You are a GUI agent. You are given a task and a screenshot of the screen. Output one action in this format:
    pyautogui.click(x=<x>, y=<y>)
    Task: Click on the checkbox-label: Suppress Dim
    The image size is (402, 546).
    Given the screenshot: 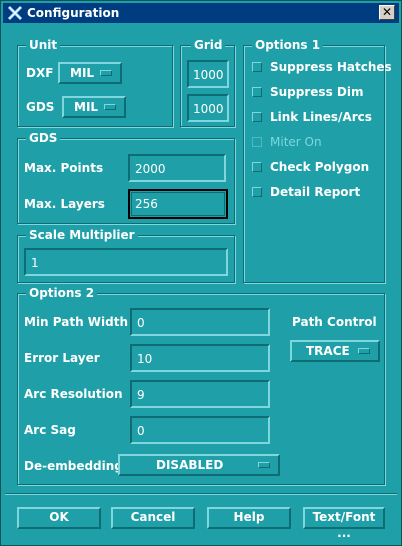 What is the action you would take?
    pyautogui.click(x=317, y=92)
    